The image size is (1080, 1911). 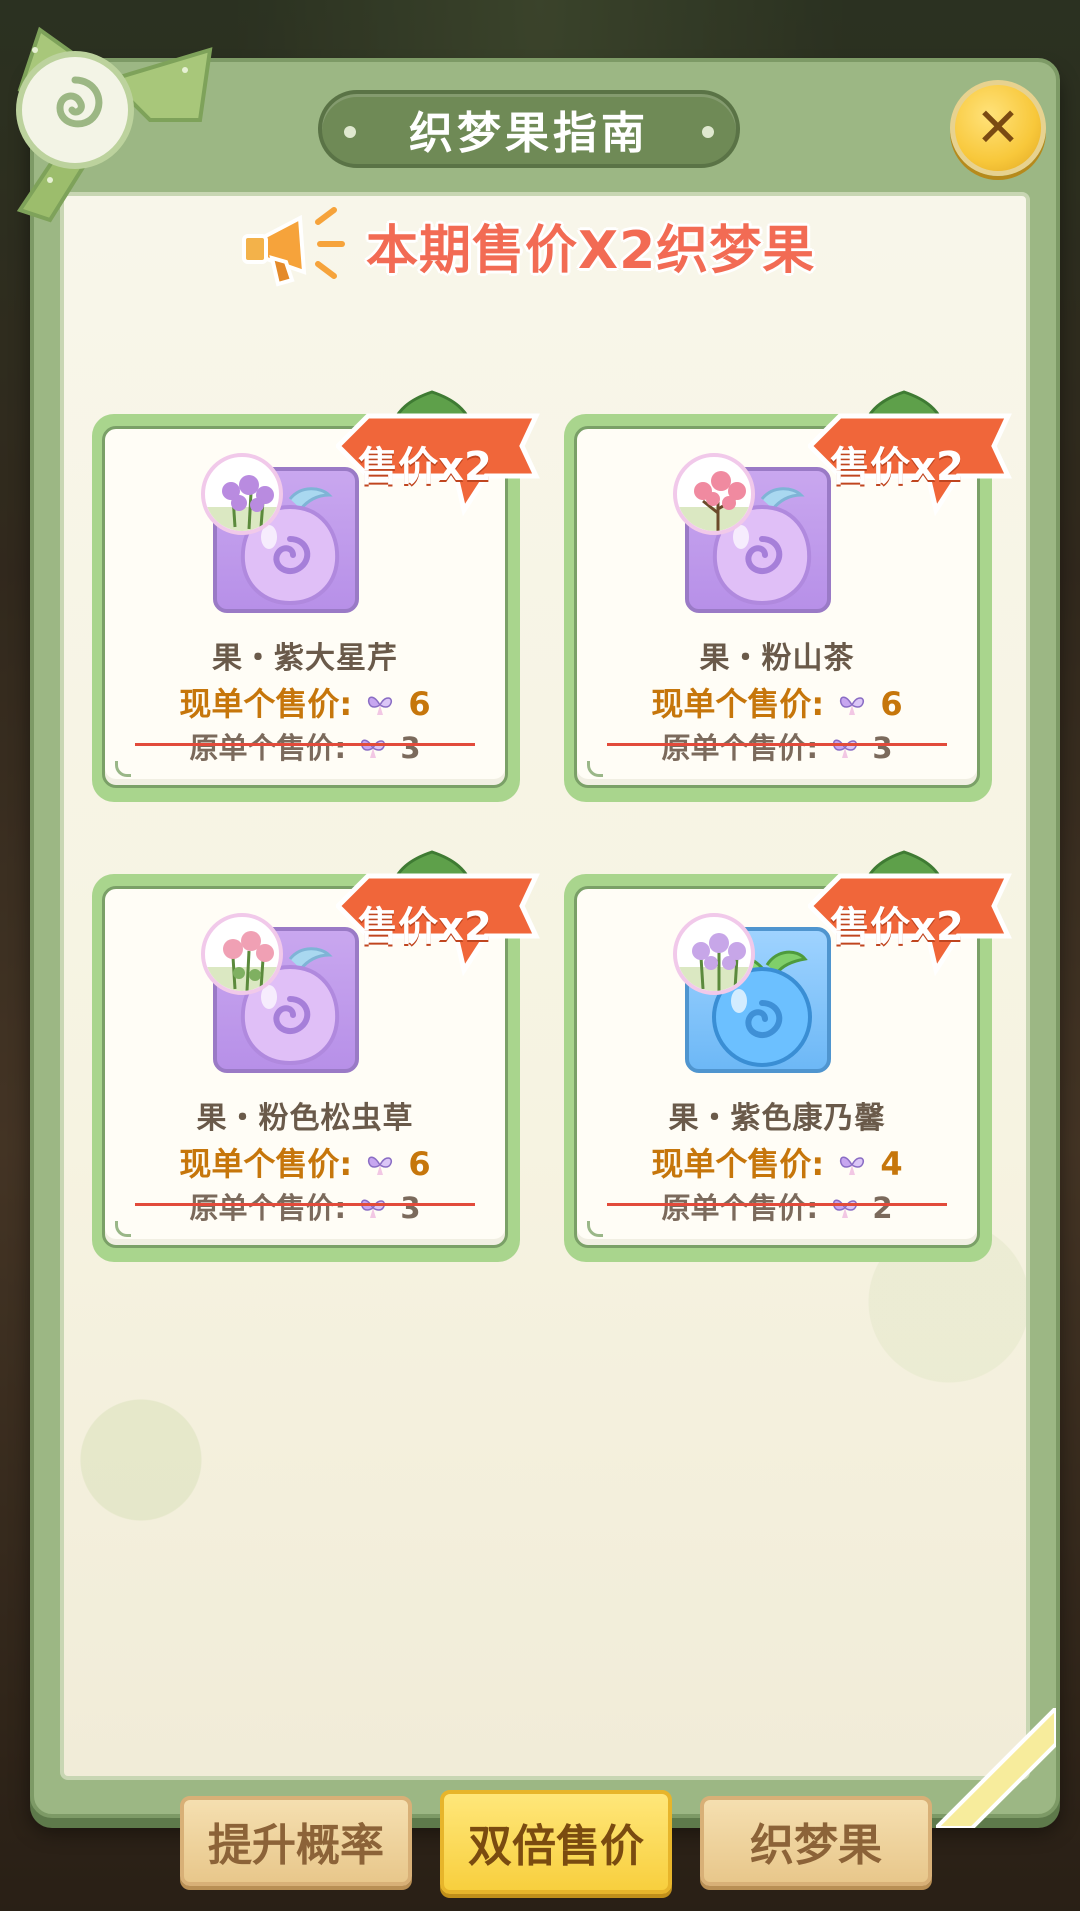 I want to click on dialog-title: 织梦果指南, so click(x=529, y=133).